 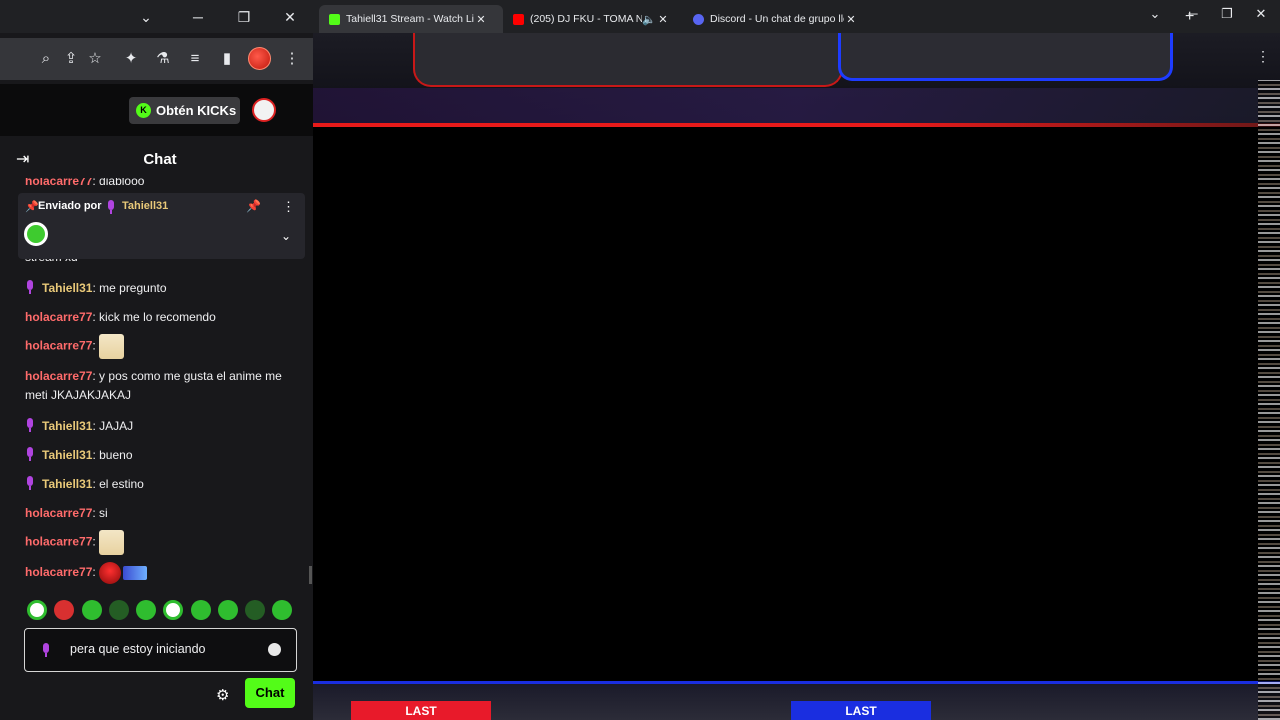 What do you see at coordinates (36, 234) in the screenshot?
I see `pinned-emote` at bounding box center [36, 234].